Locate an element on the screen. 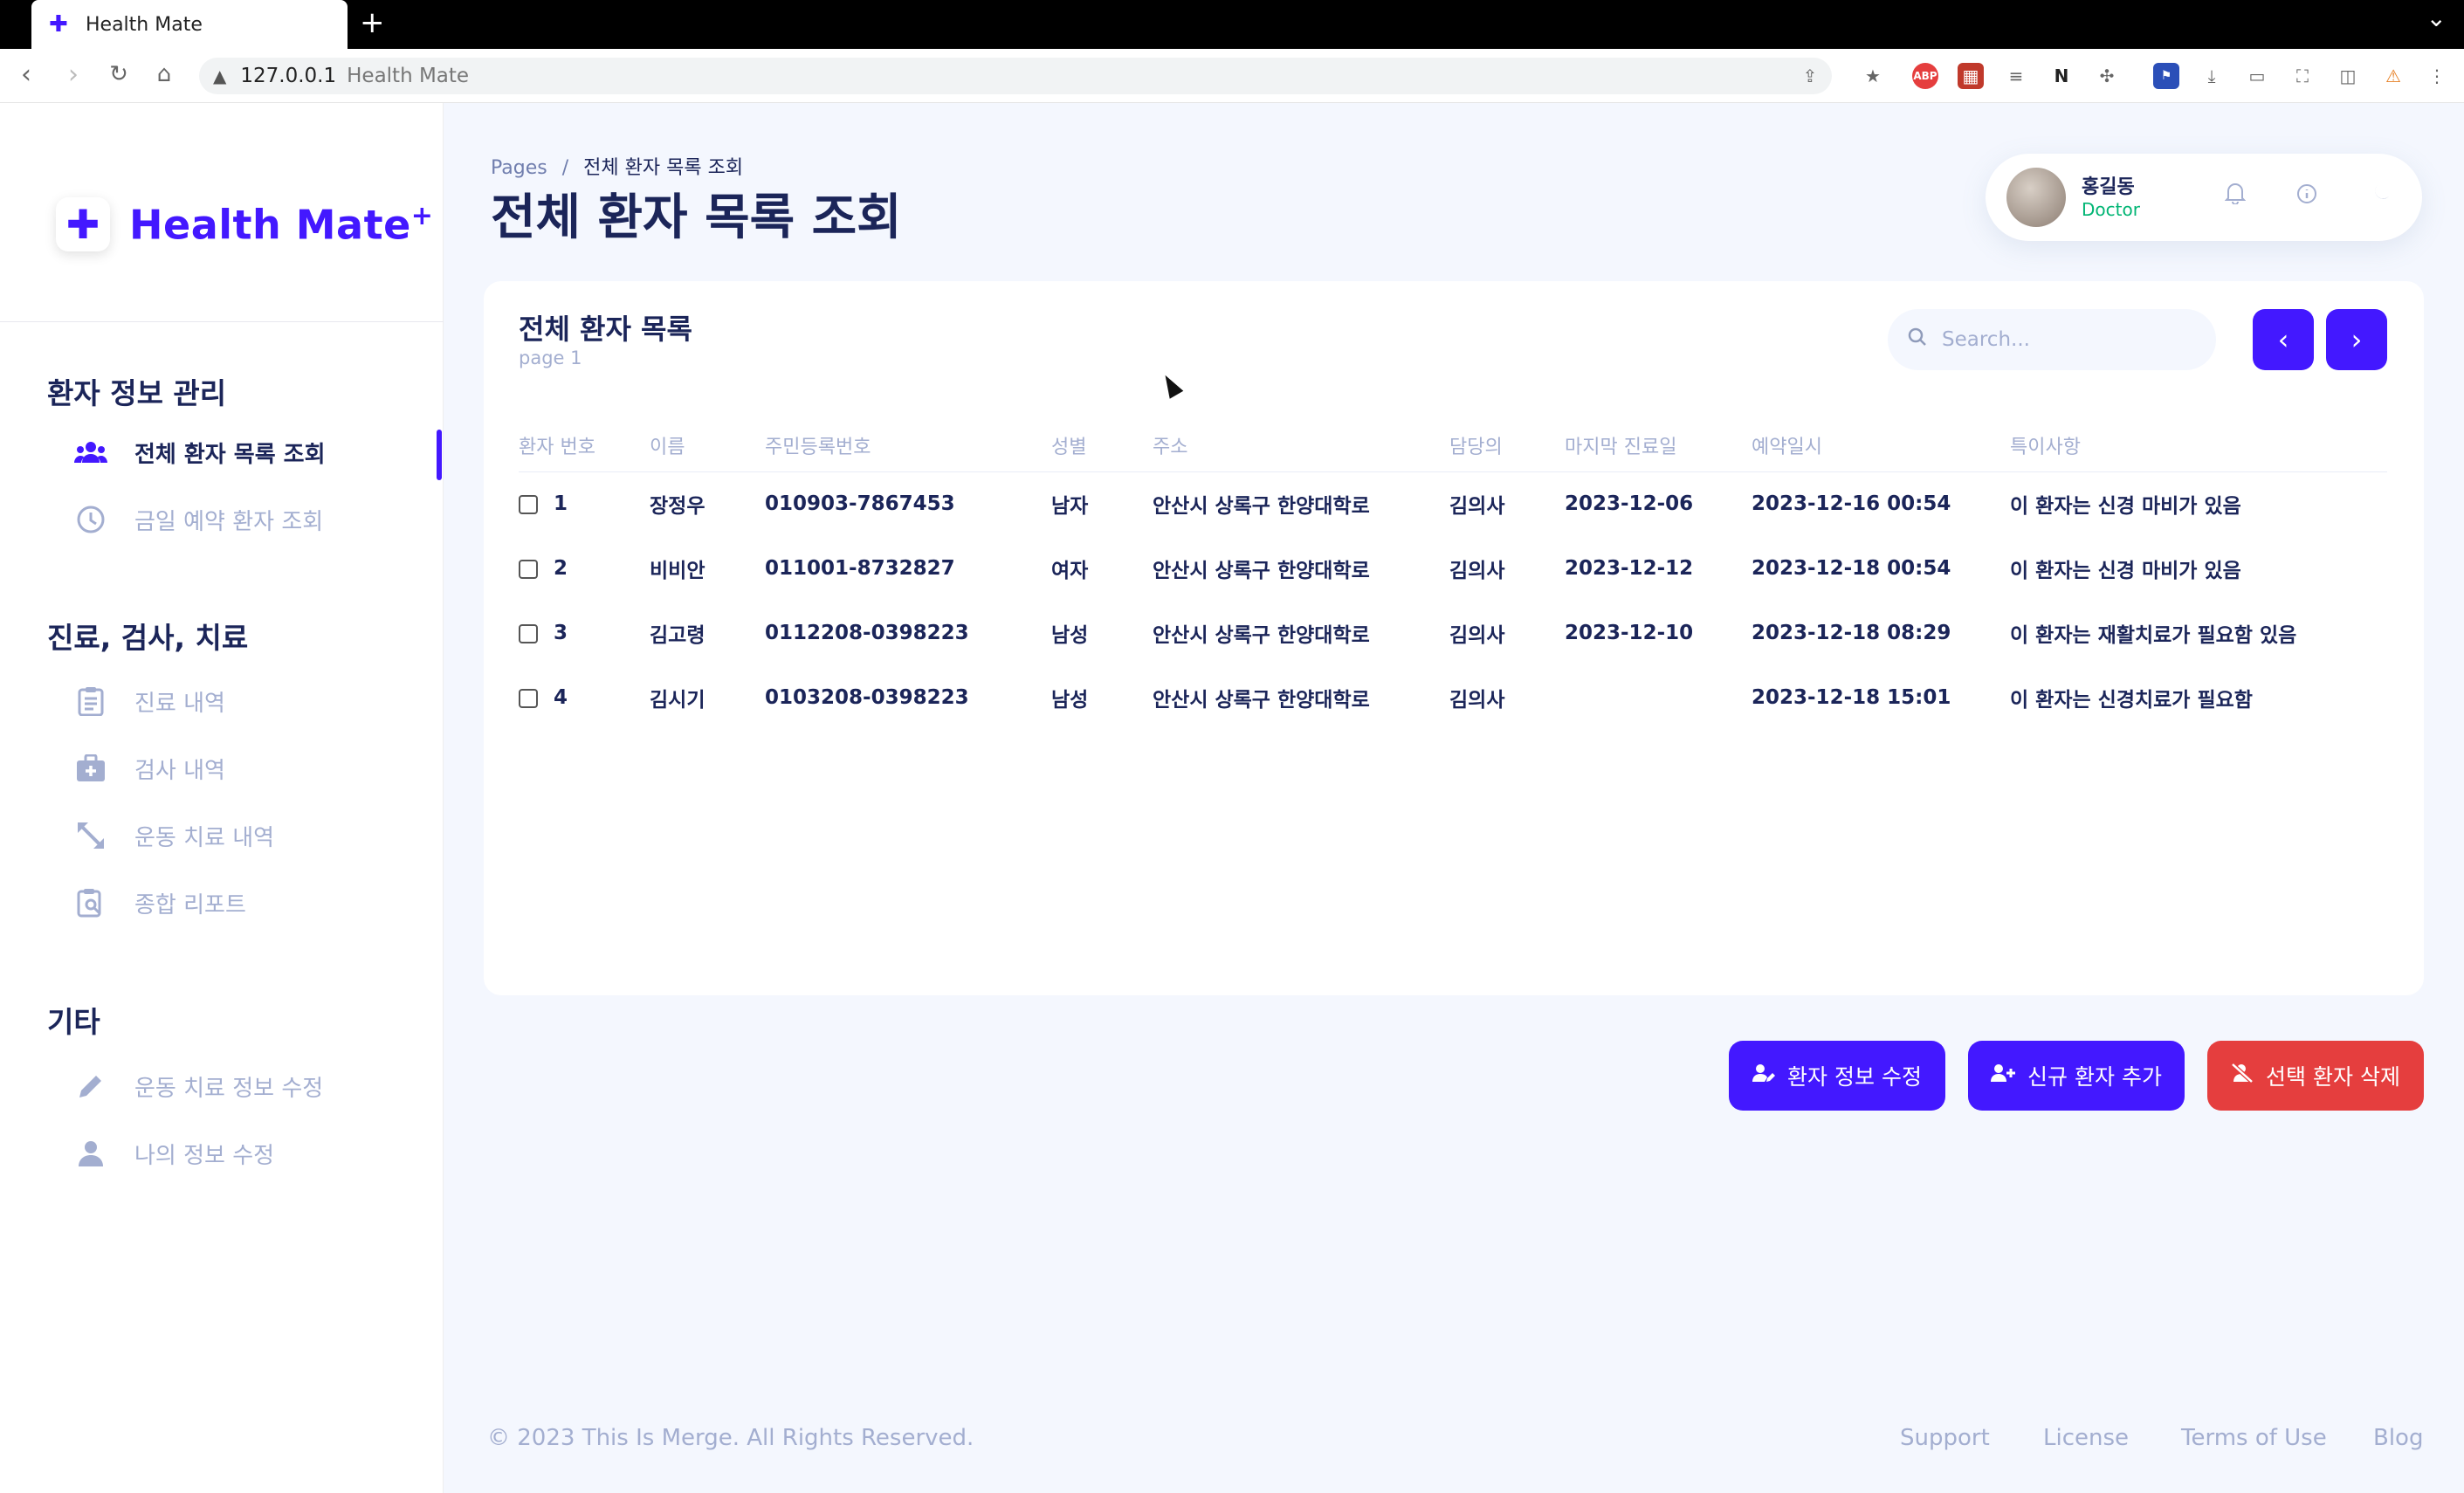 This screenshot has height=1493, width=2464. window-icon: ▭ is located at coordinates (2257, 76).